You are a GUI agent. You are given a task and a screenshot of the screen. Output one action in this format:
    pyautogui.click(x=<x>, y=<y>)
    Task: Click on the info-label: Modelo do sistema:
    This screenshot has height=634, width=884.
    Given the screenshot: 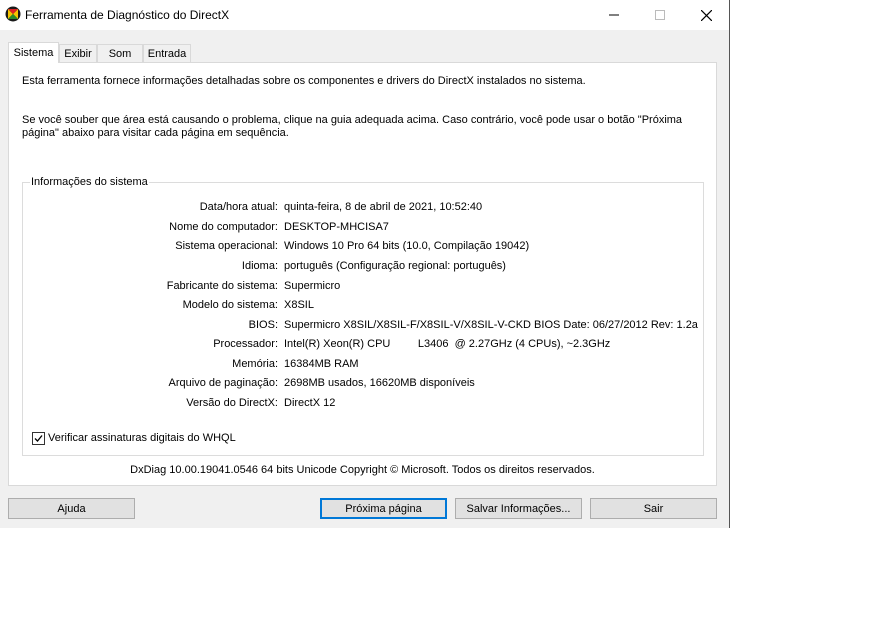 What is the action you would take?
    pyautogui.click(x=230, y=305)
    